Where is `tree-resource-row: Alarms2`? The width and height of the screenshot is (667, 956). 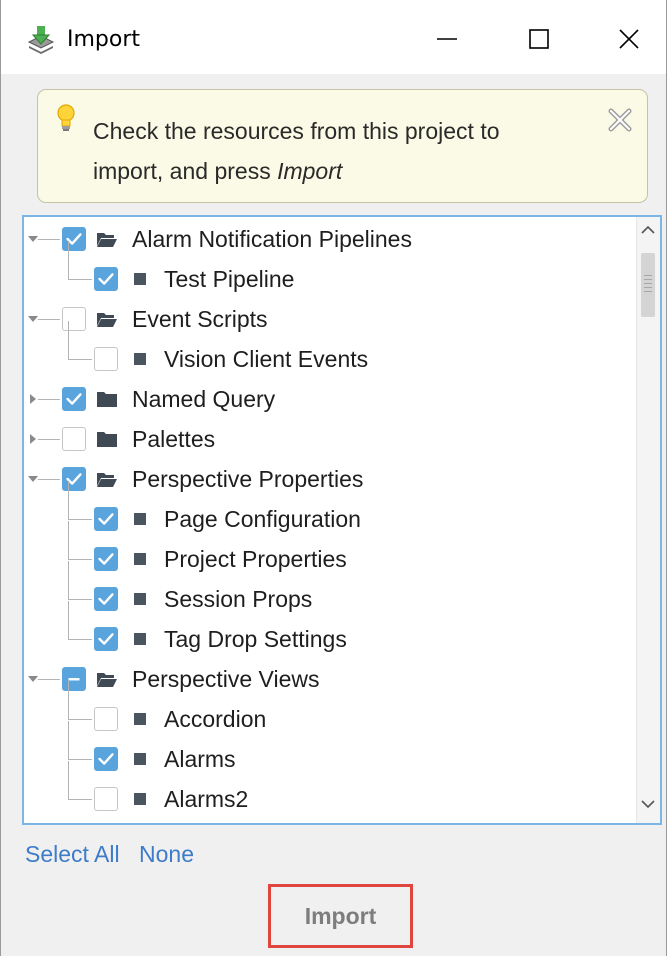
tree-resource-row: Alarms2 is located at coordinates (330, 790).